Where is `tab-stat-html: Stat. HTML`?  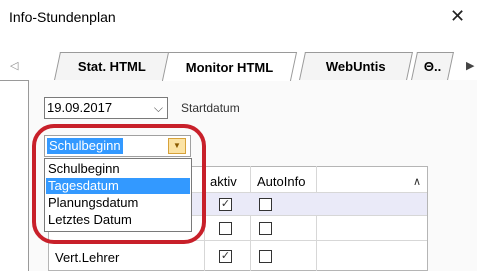
tab-stat-html: Stat. HTML is located at coordinates (112, 66).